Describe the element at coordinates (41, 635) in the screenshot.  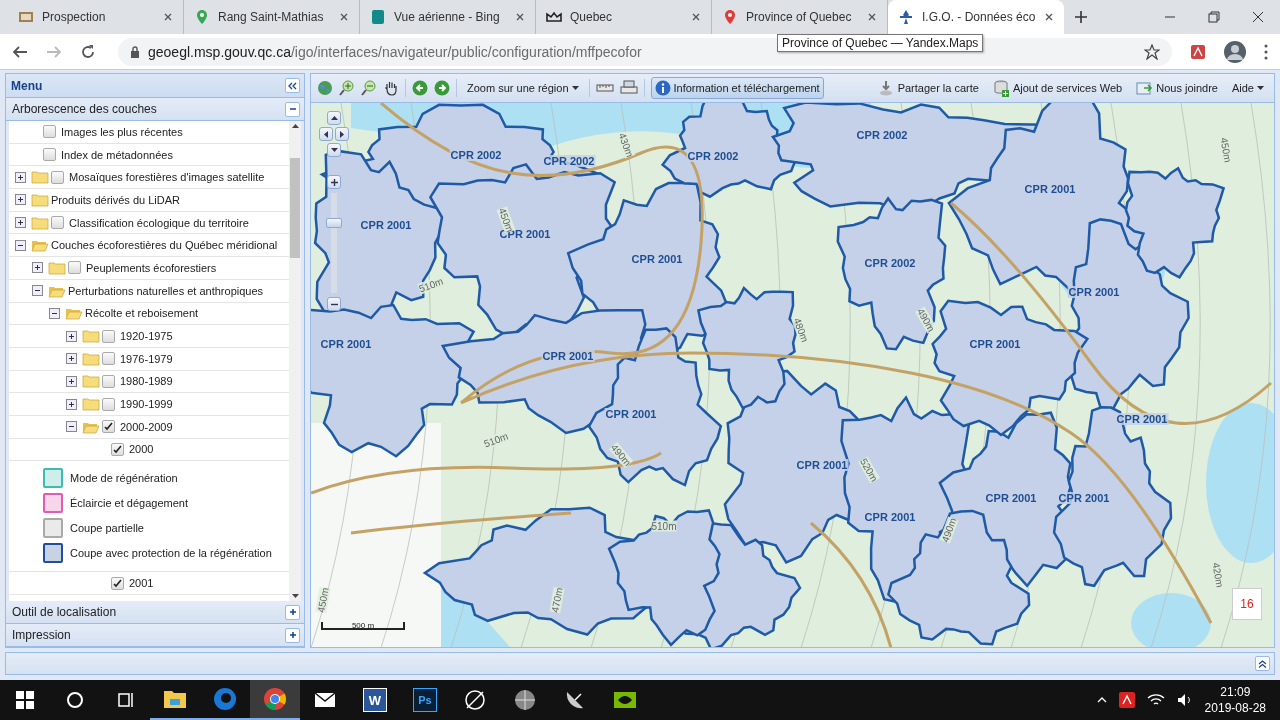
I see `section-title: Impression` at that location.